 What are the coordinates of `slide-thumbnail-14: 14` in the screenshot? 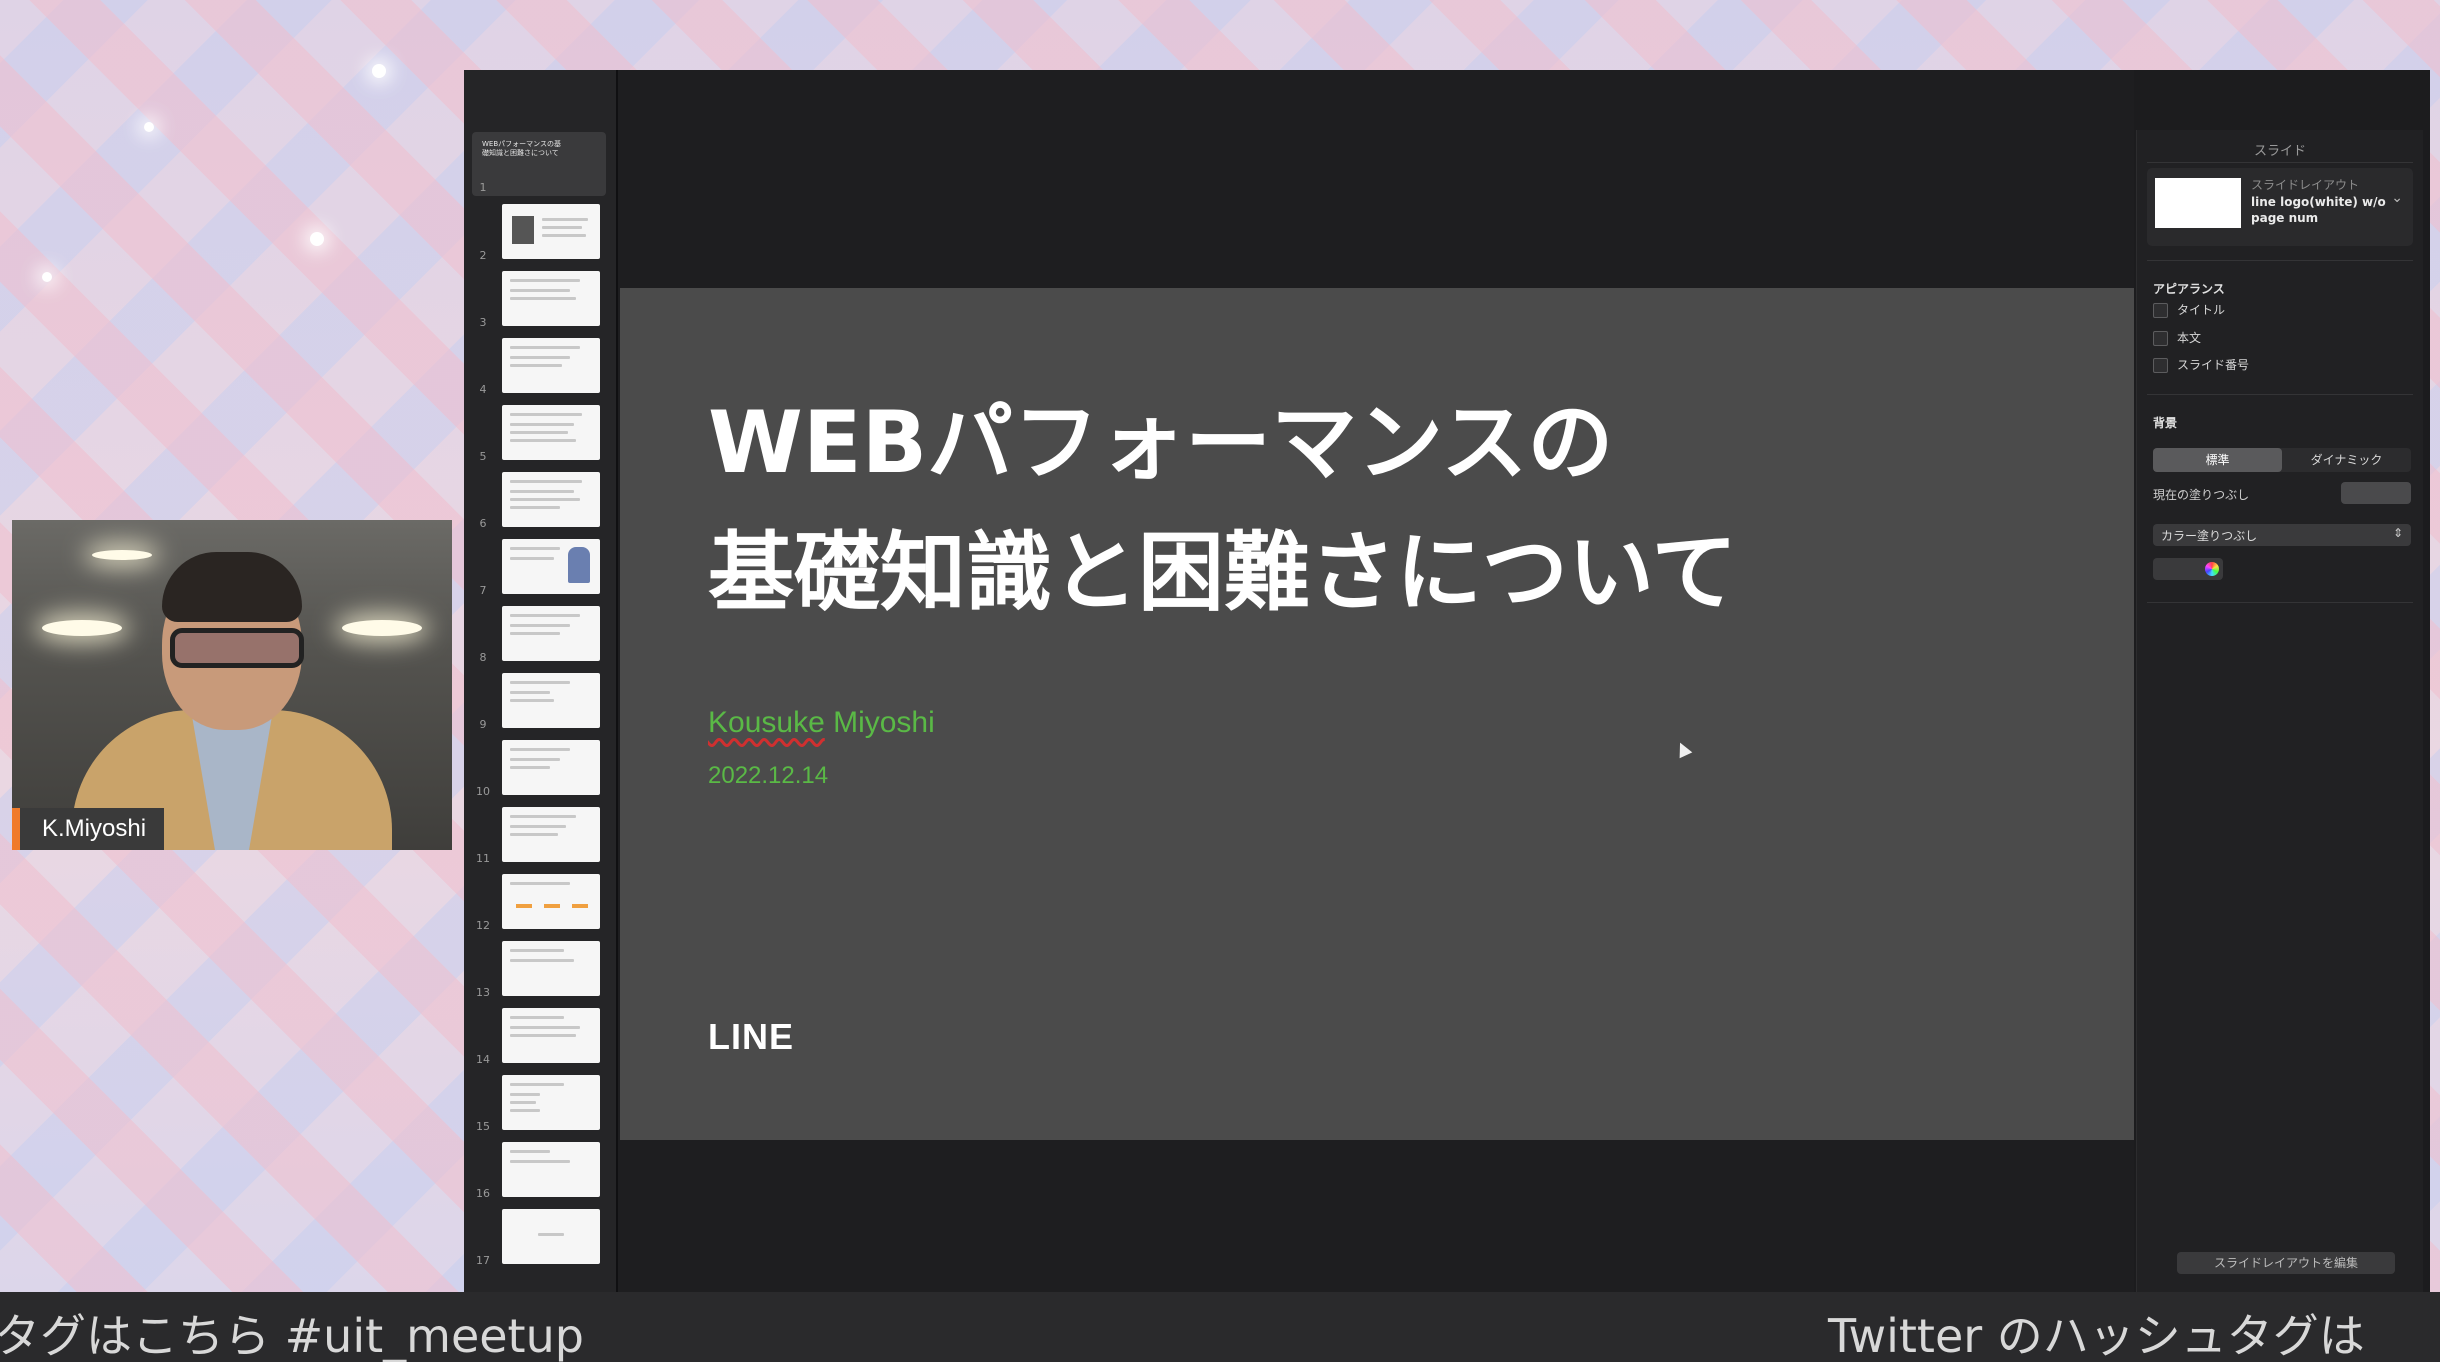 It's located at (540, 1038).